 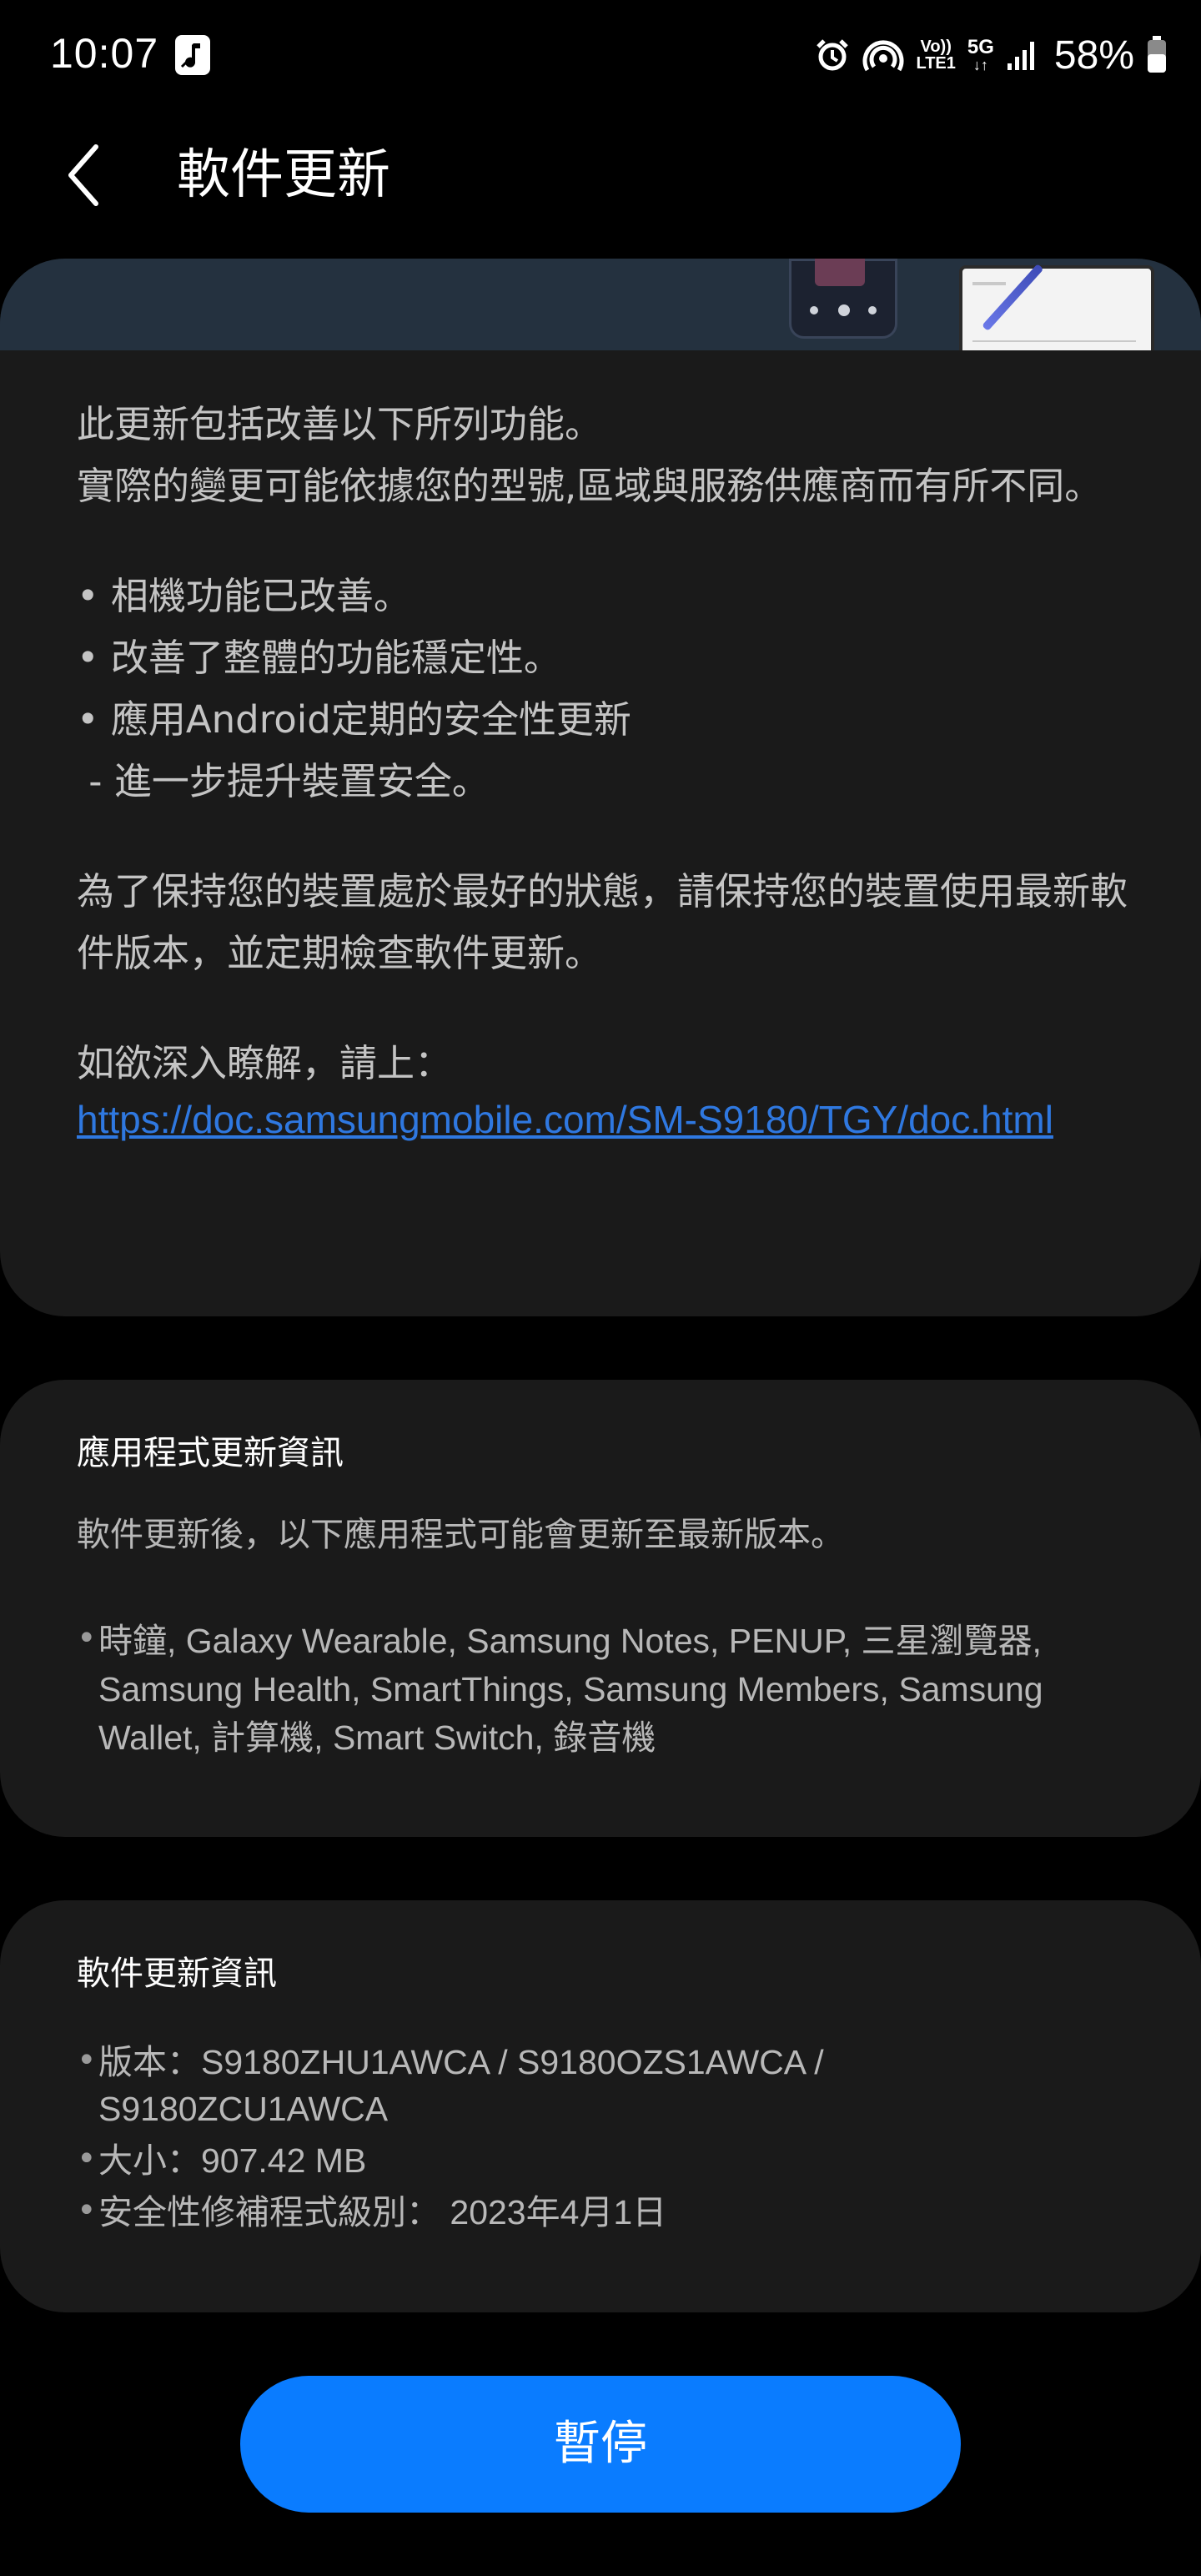 What do you see at coordinates (883, 56) in the screenshot?
I see `hotspot-icon` at bounding box center [883, 56].